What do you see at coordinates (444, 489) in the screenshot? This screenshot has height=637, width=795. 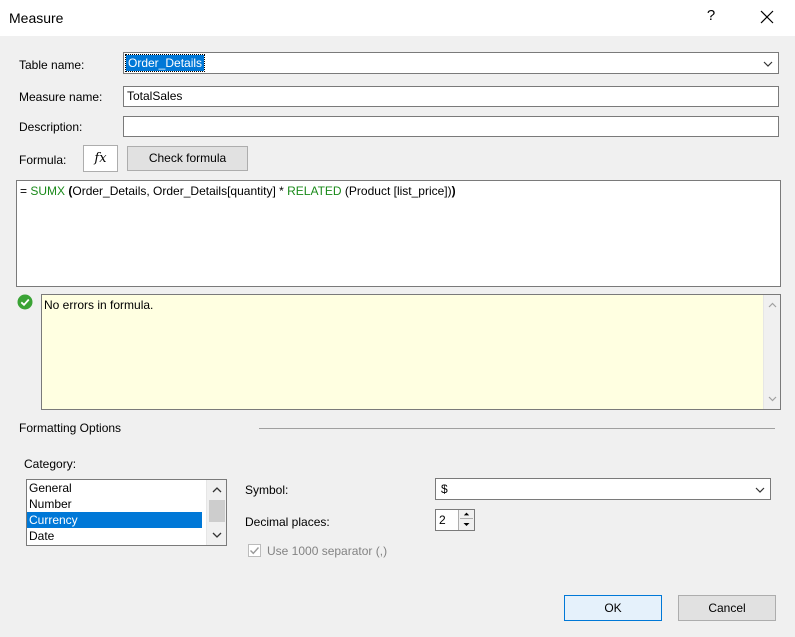 I see `symbol-value: $` at bounding box center [444, 489].